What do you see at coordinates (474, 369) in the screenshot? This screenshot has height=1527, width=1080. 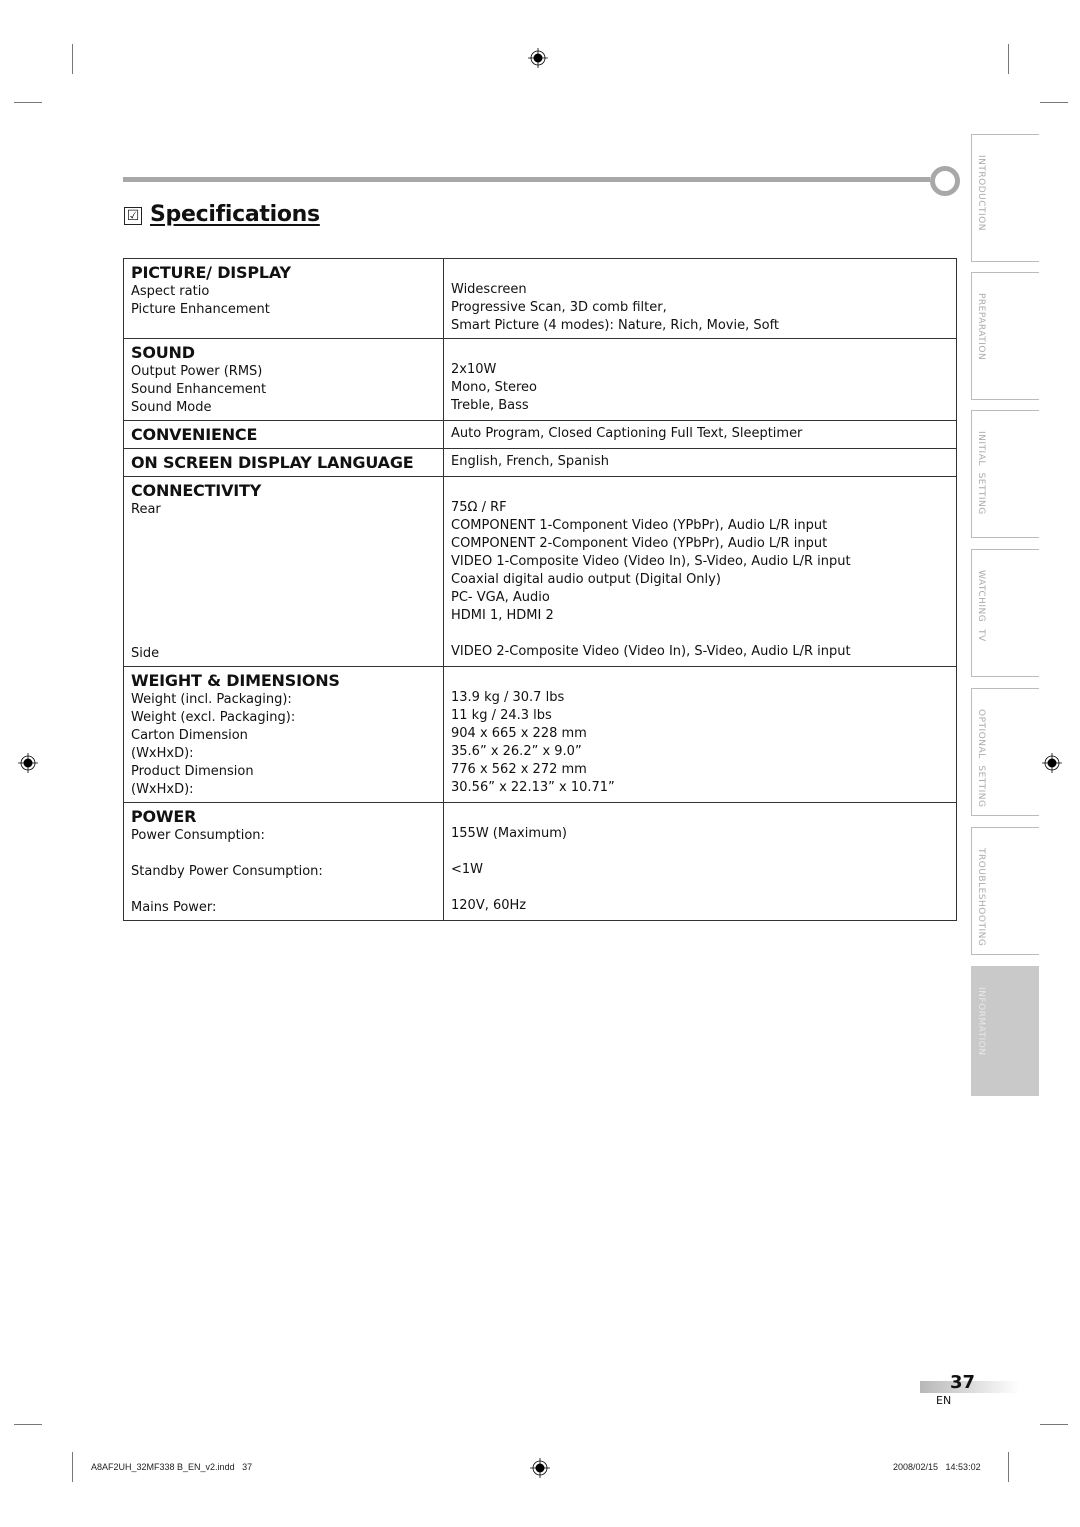 I see `spec-value: 2x10W` at bounding box center [474, 369].